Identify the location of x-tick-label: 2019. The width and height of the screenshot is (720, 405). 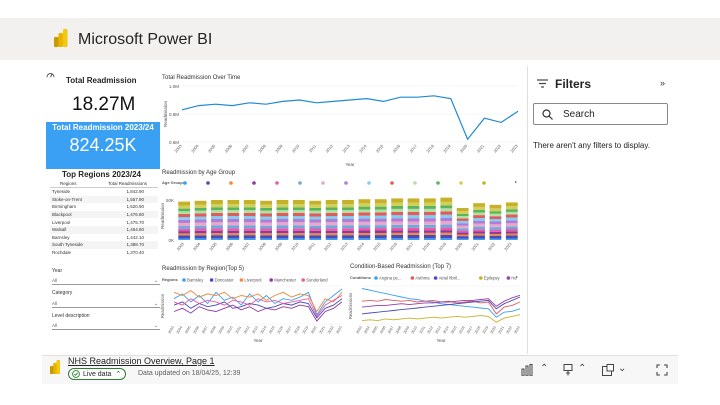
(442, 246).